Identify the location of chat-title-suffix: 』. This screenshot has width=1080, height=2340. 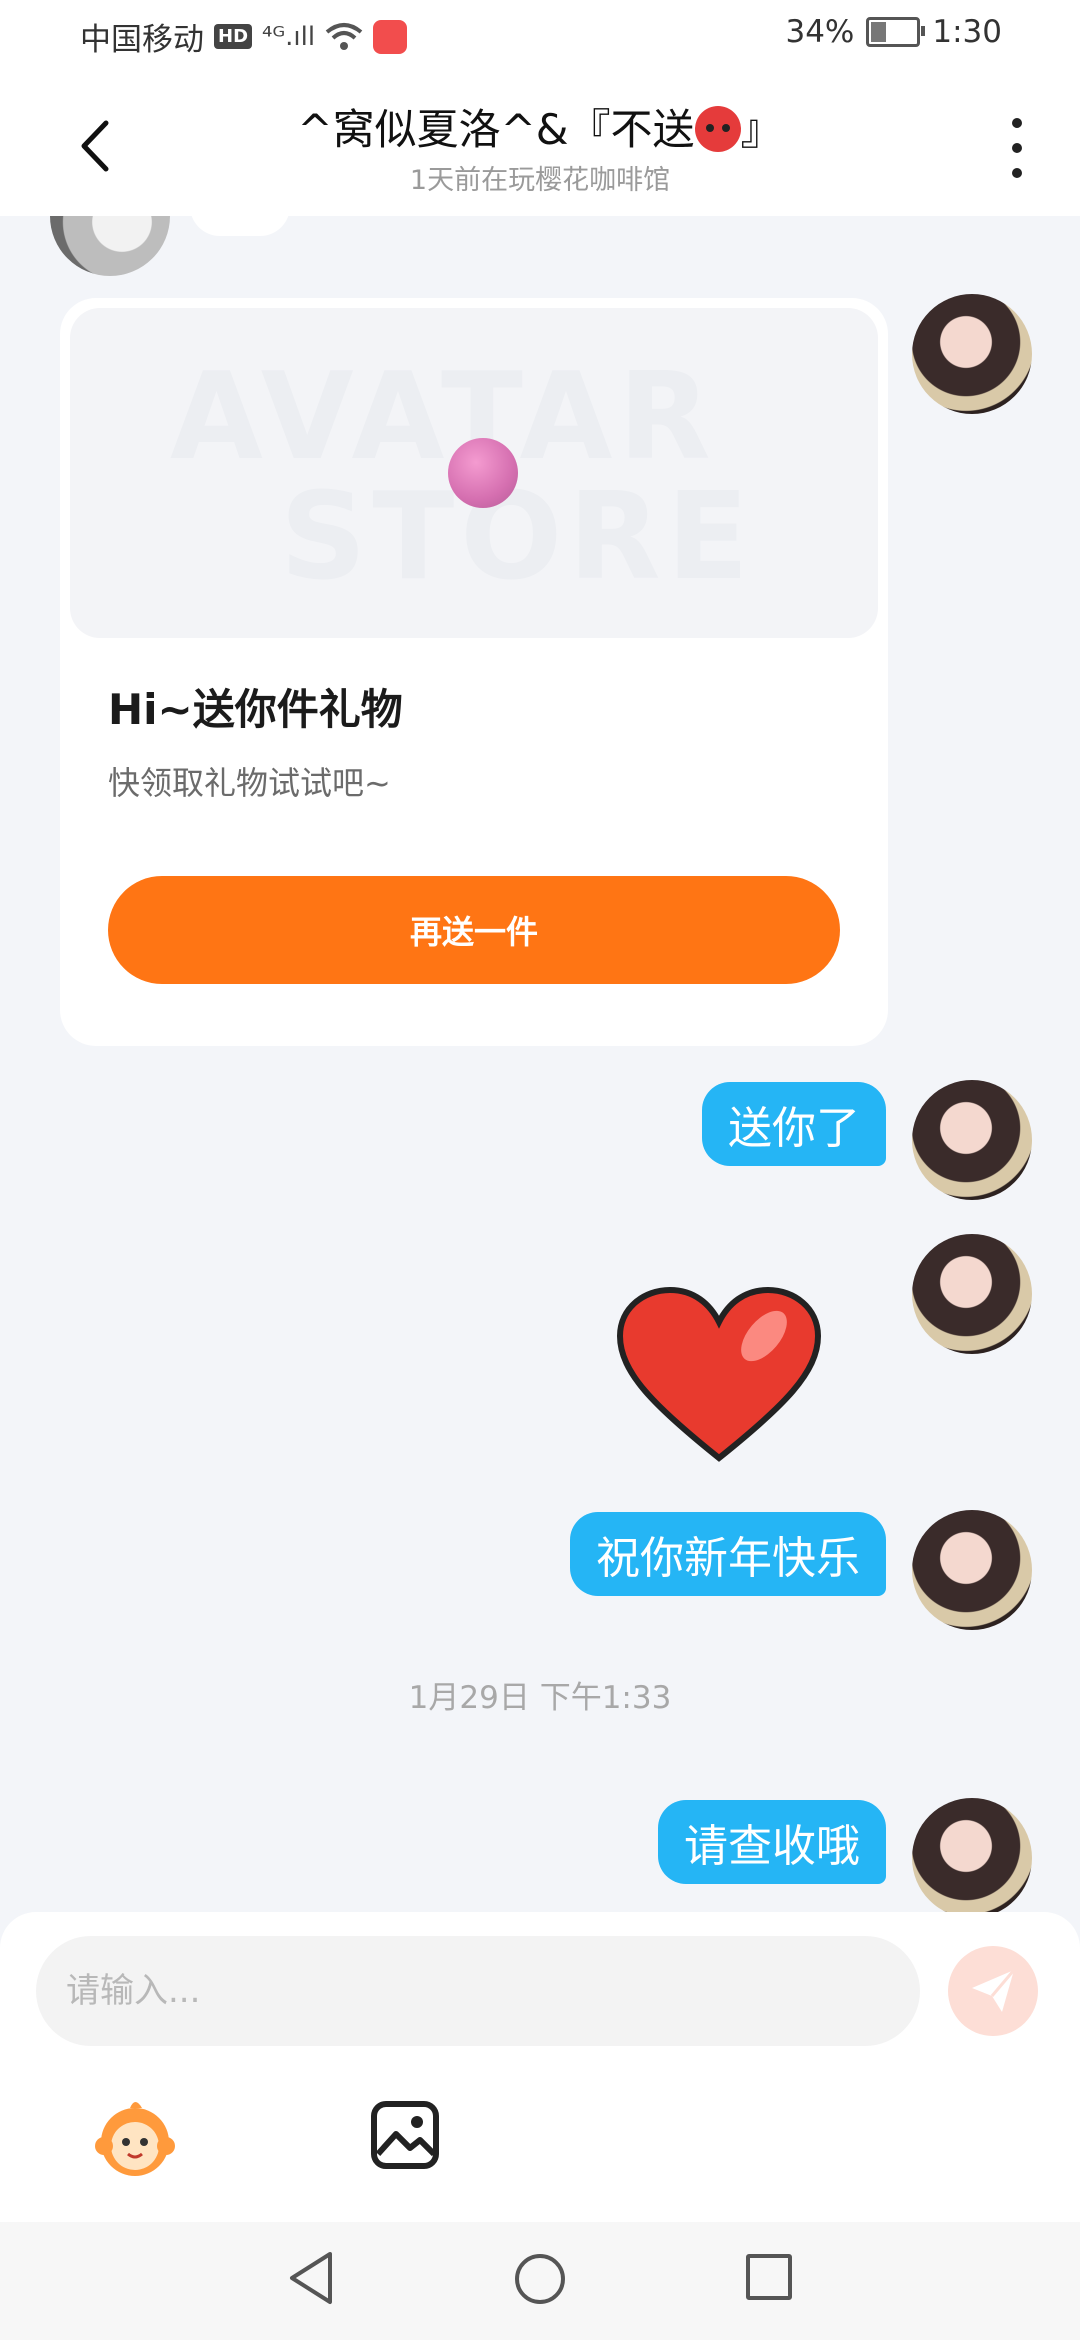
(761, 129).